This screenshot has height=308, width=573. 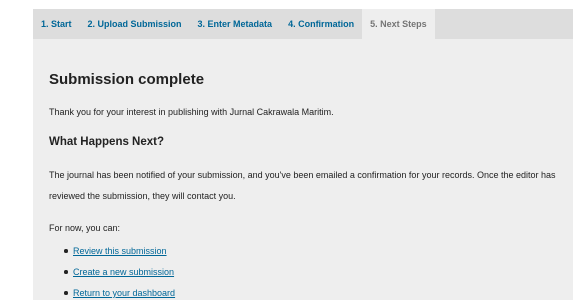 I want to click on page-title: Submission complete, so click(x=127, y=79).